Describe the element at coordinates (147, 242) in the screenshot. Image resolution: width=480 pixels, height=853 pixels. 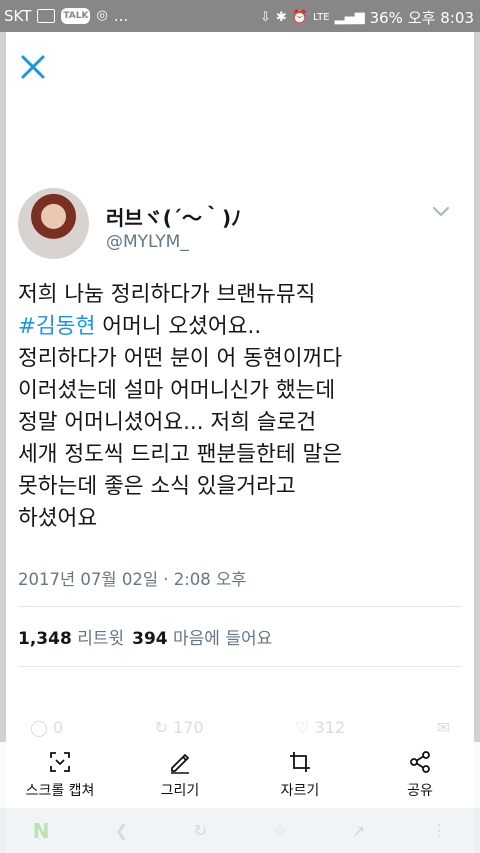
I see `user-handle: @MYLYM_` at that location.